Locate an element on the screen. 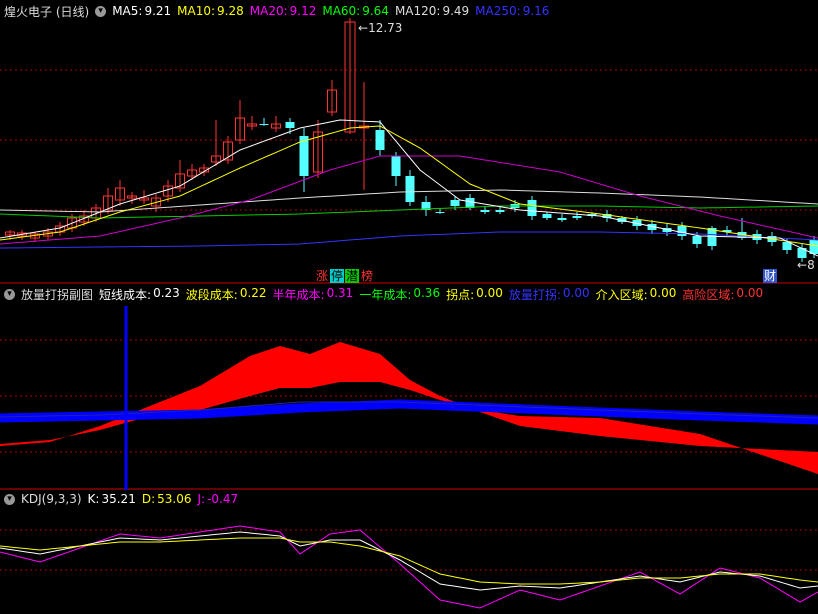  ma-legend-label: MA10: is located at coordinates (196, 11).